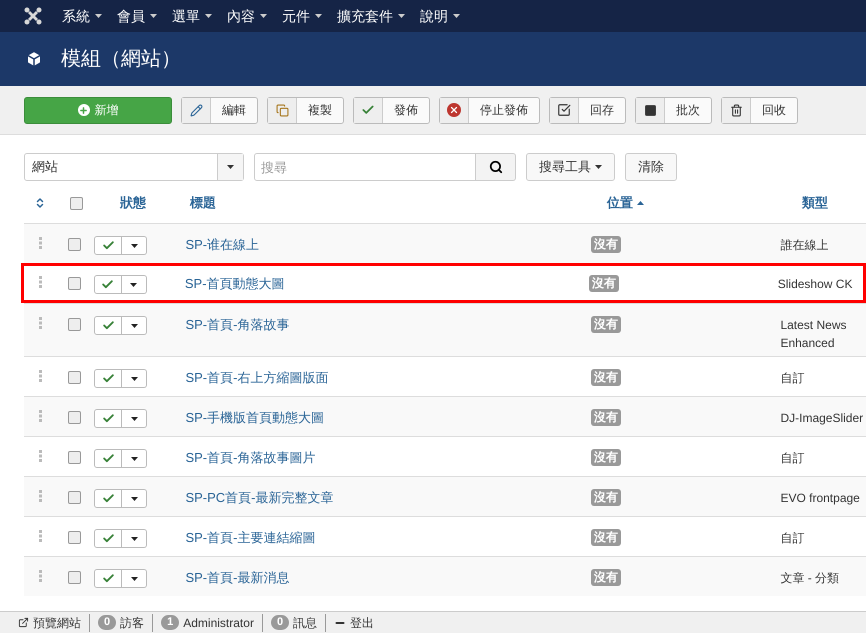 Image resolution: width=866 pixels, height=633 pixels. What do you see at coordinates (305, 623) in the screenshot?
I see `status-link: 訊息` at bounding box center [305, 623].